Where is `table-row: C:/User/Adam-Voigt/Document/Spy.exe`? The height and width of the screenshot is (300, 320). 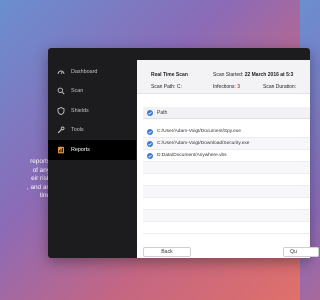
table-row: C:/User/Adam-Voigt/Document/Spy.exe is located at coordinates (226, 132).